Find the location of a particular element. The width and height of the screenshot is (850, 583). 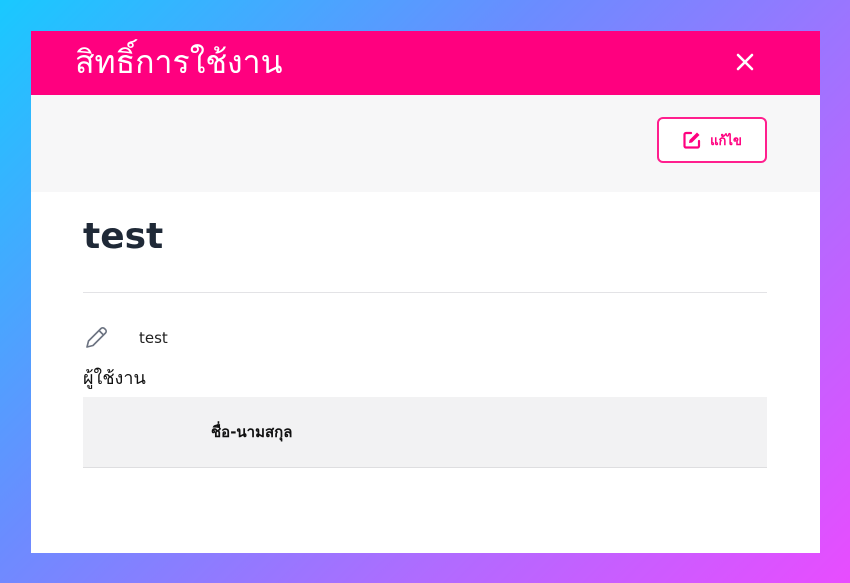

edit-button: แก้ไข is located at coordinates (712, 140).